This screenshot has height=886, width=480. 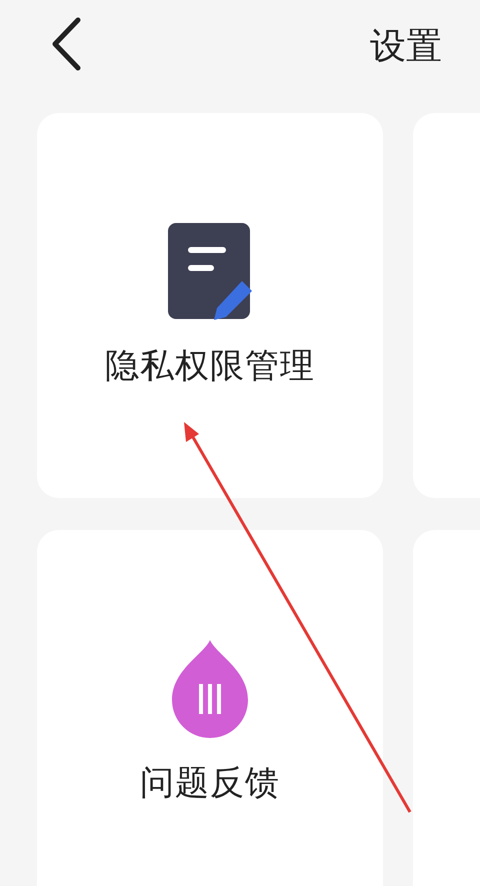 What do you see at coordinates (210, 271) in the screenshot?
I see `document-pencil-icon` at bounding box center [210, 271].